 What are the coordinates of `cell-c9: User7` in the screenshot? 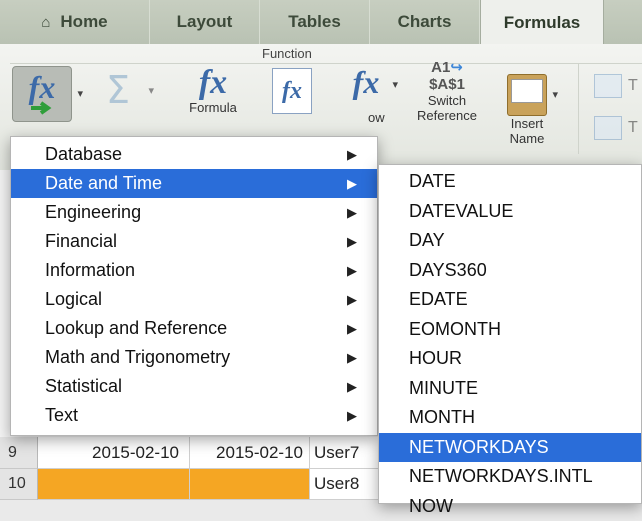 It's located at (345, 453).